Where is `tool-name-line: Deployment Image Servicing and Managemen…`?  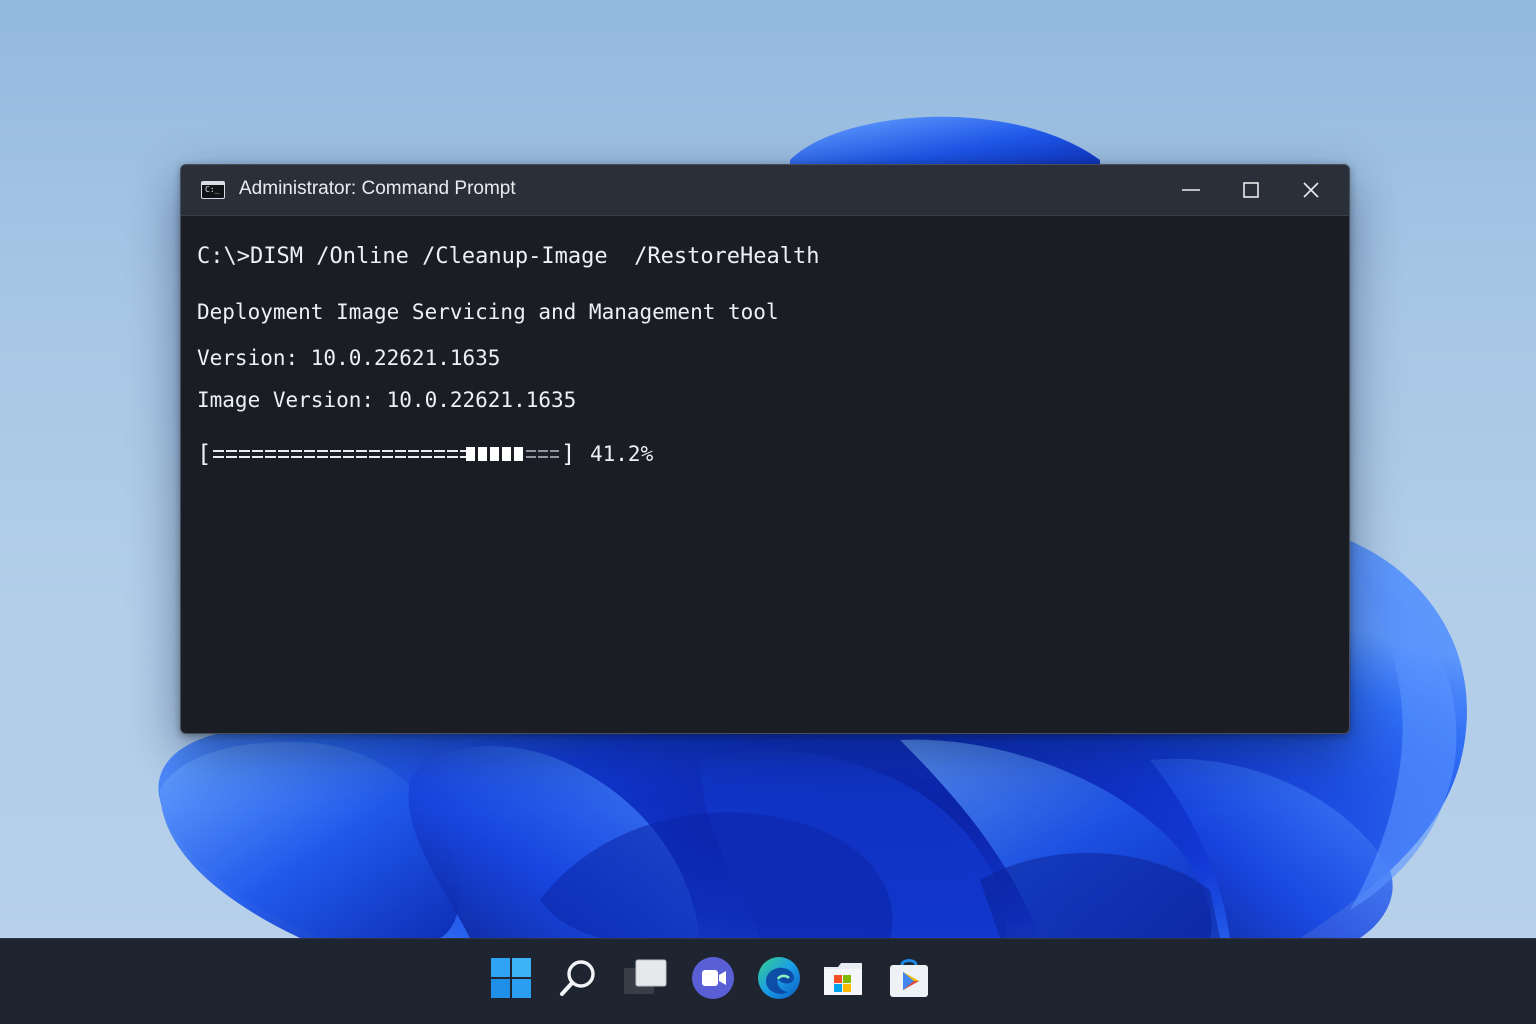
tool-name-line: Deployment Image Servicing and Managemen… is located at coordinates (488, 312).